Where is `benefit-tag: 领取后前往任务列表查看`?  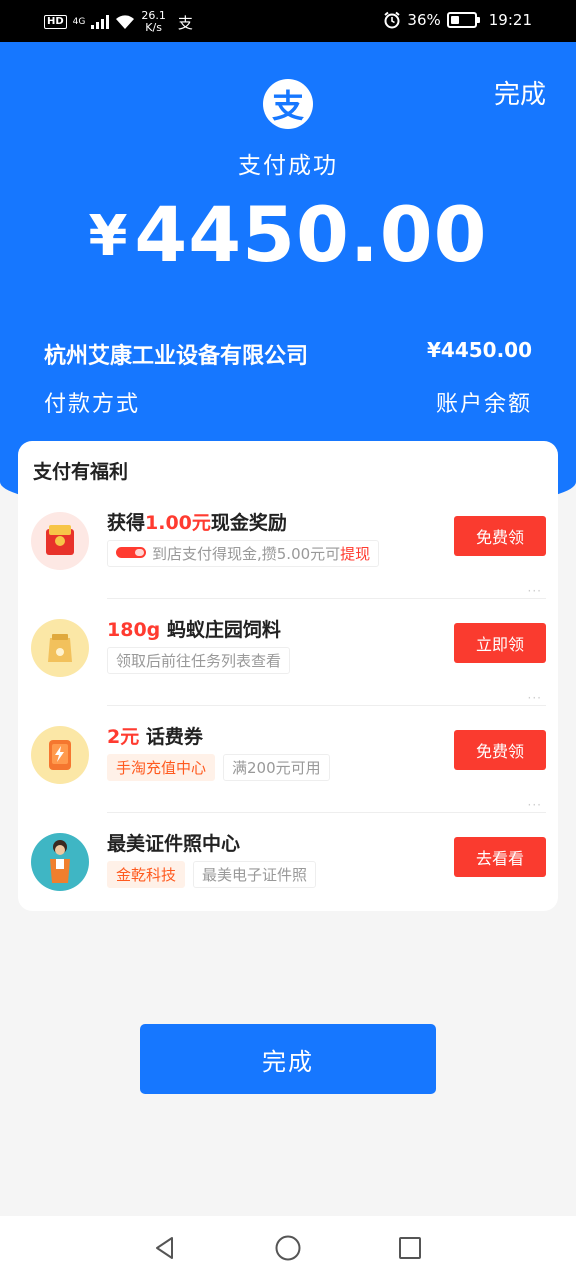 benefit-tag: 领取后前往任务列表查看 is located at coordinates (199, 660).